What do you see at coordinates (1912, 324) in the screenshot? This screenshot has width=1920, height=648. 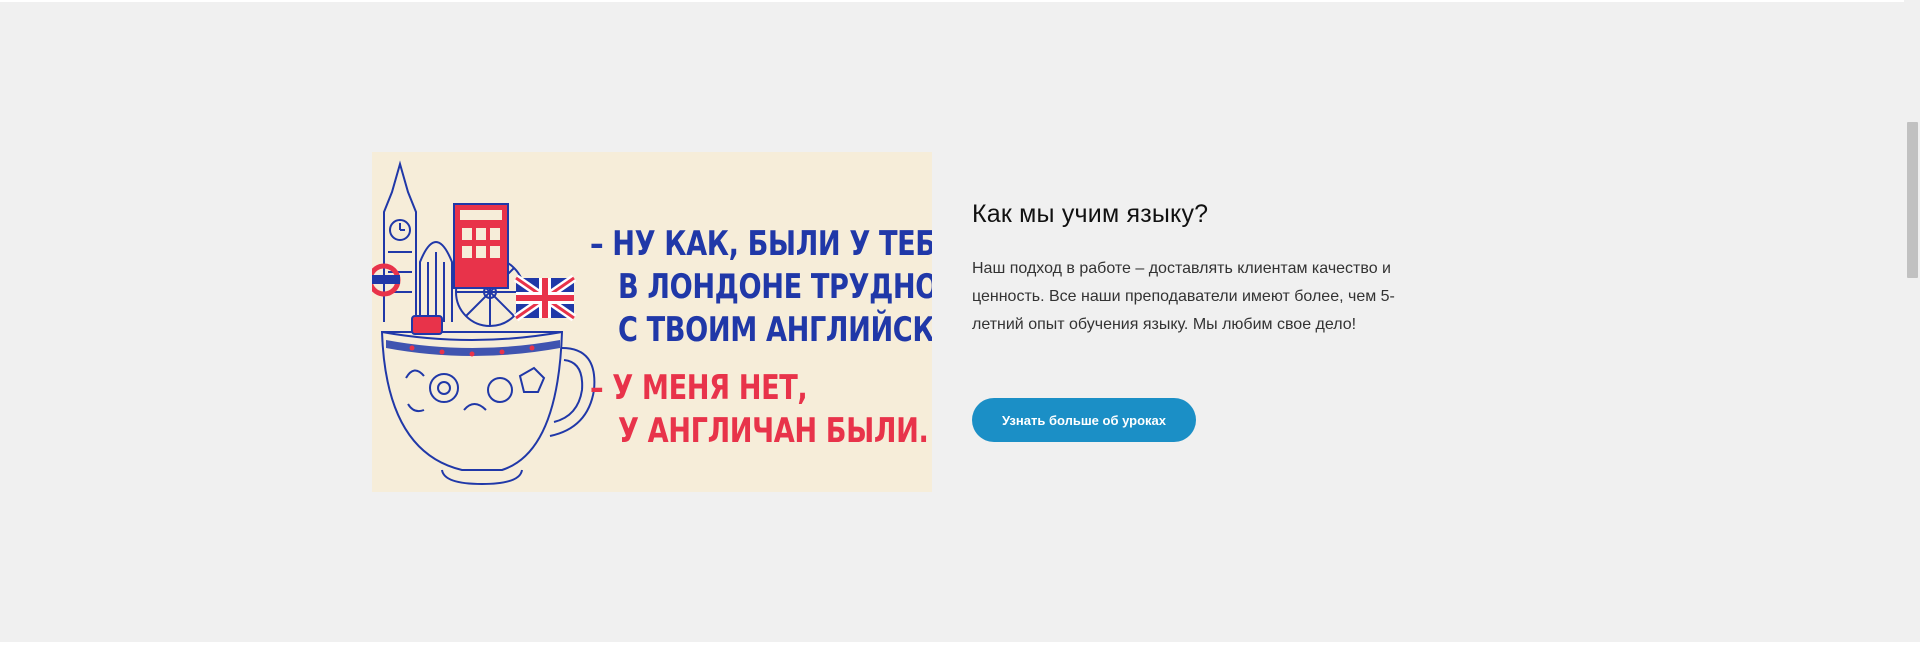 I see `scrollbar` at bounding box center [1912, 324].